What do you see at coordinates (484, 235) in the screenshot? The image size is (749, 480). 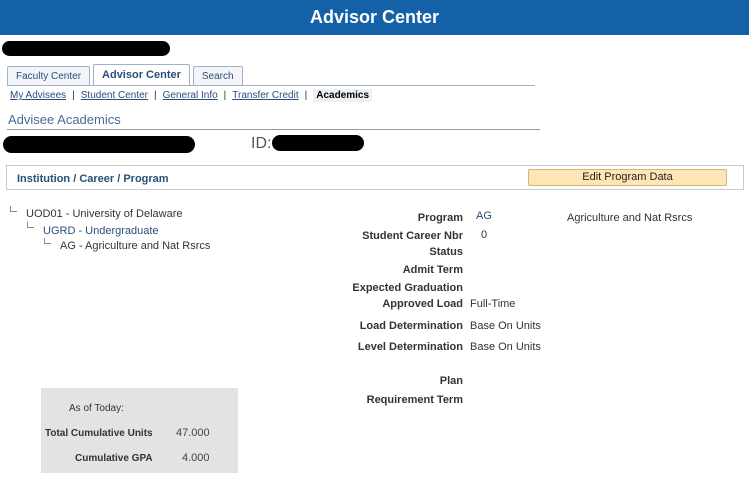 I see `career-nbr-value: 0` at bounding box center [484, 235].